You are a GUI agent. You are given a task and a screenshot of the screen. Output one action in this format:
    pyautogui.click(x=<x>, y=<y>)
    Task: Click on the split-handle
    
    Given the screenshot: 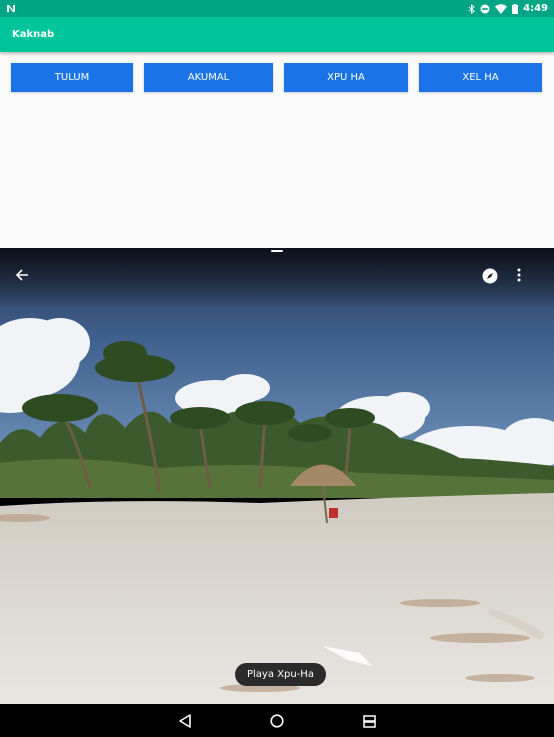 What is the action you would take?
    pyautogui.click(x=277, y=251)
    